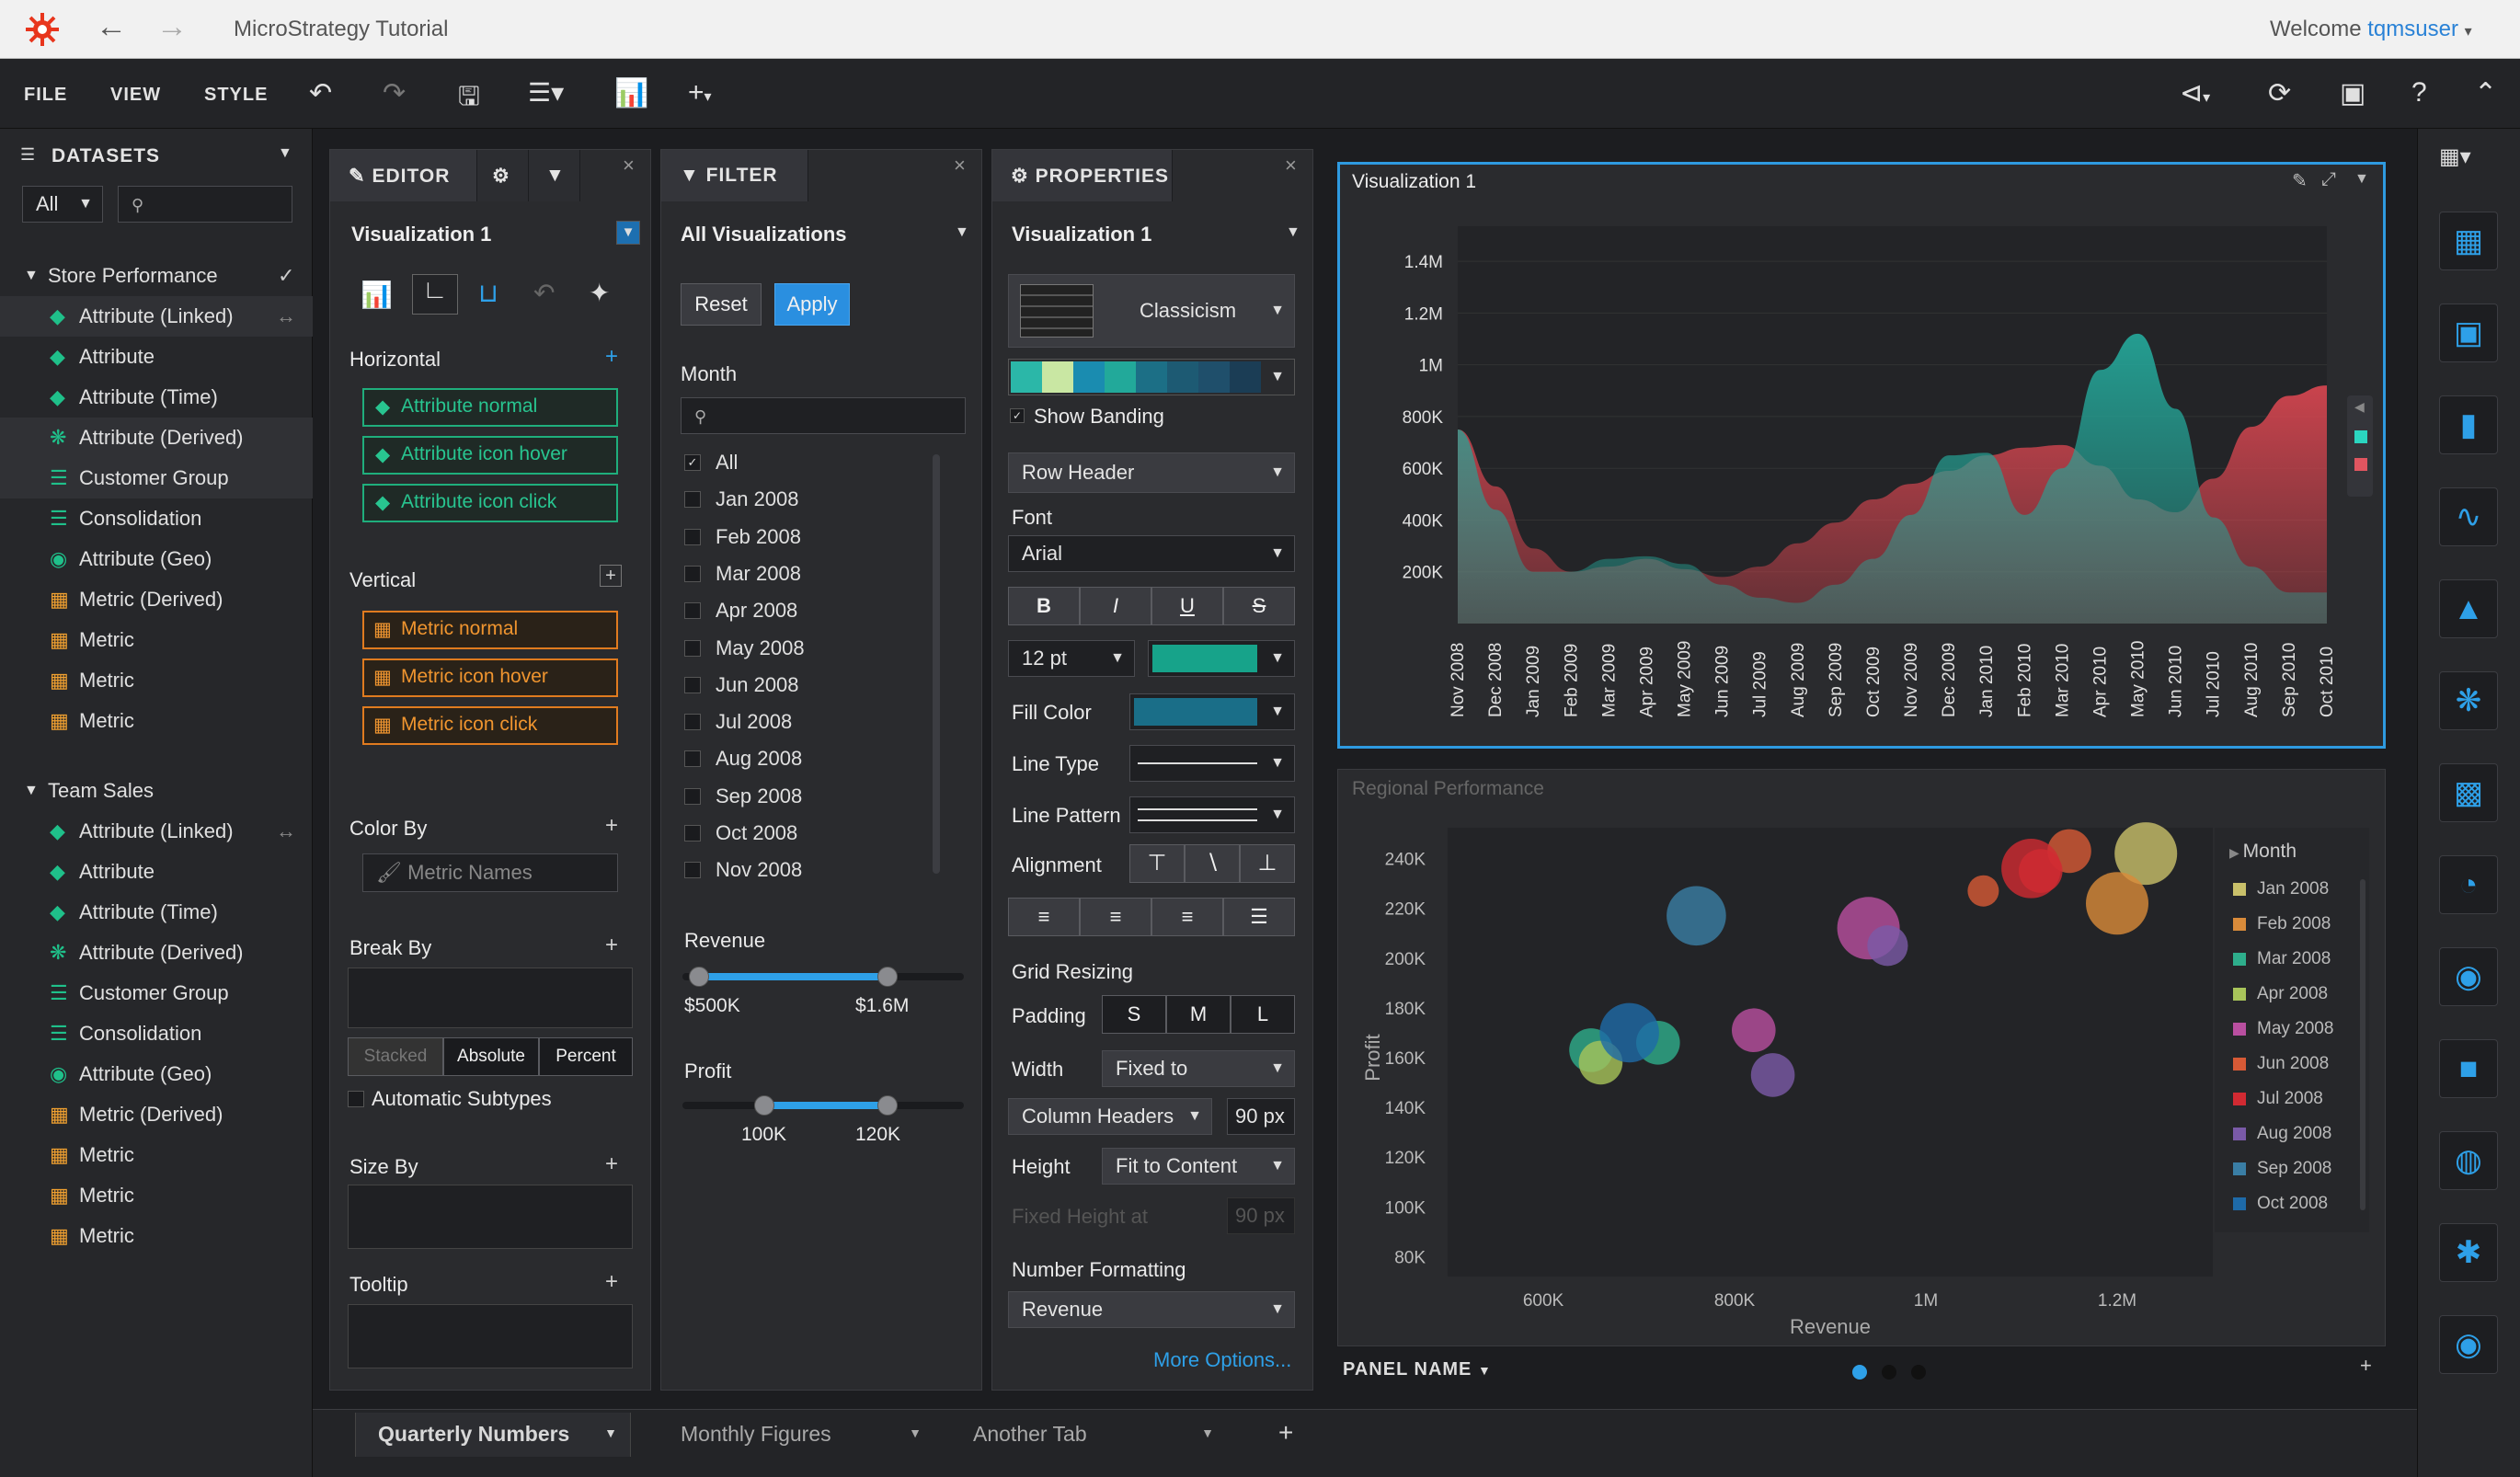 This screenshot has height=1477, width=2520. What do you see at coordinates (1157, 864) in the screenshot?
I see `align-top-button: ⊤` at bounding box center [1157, 864].